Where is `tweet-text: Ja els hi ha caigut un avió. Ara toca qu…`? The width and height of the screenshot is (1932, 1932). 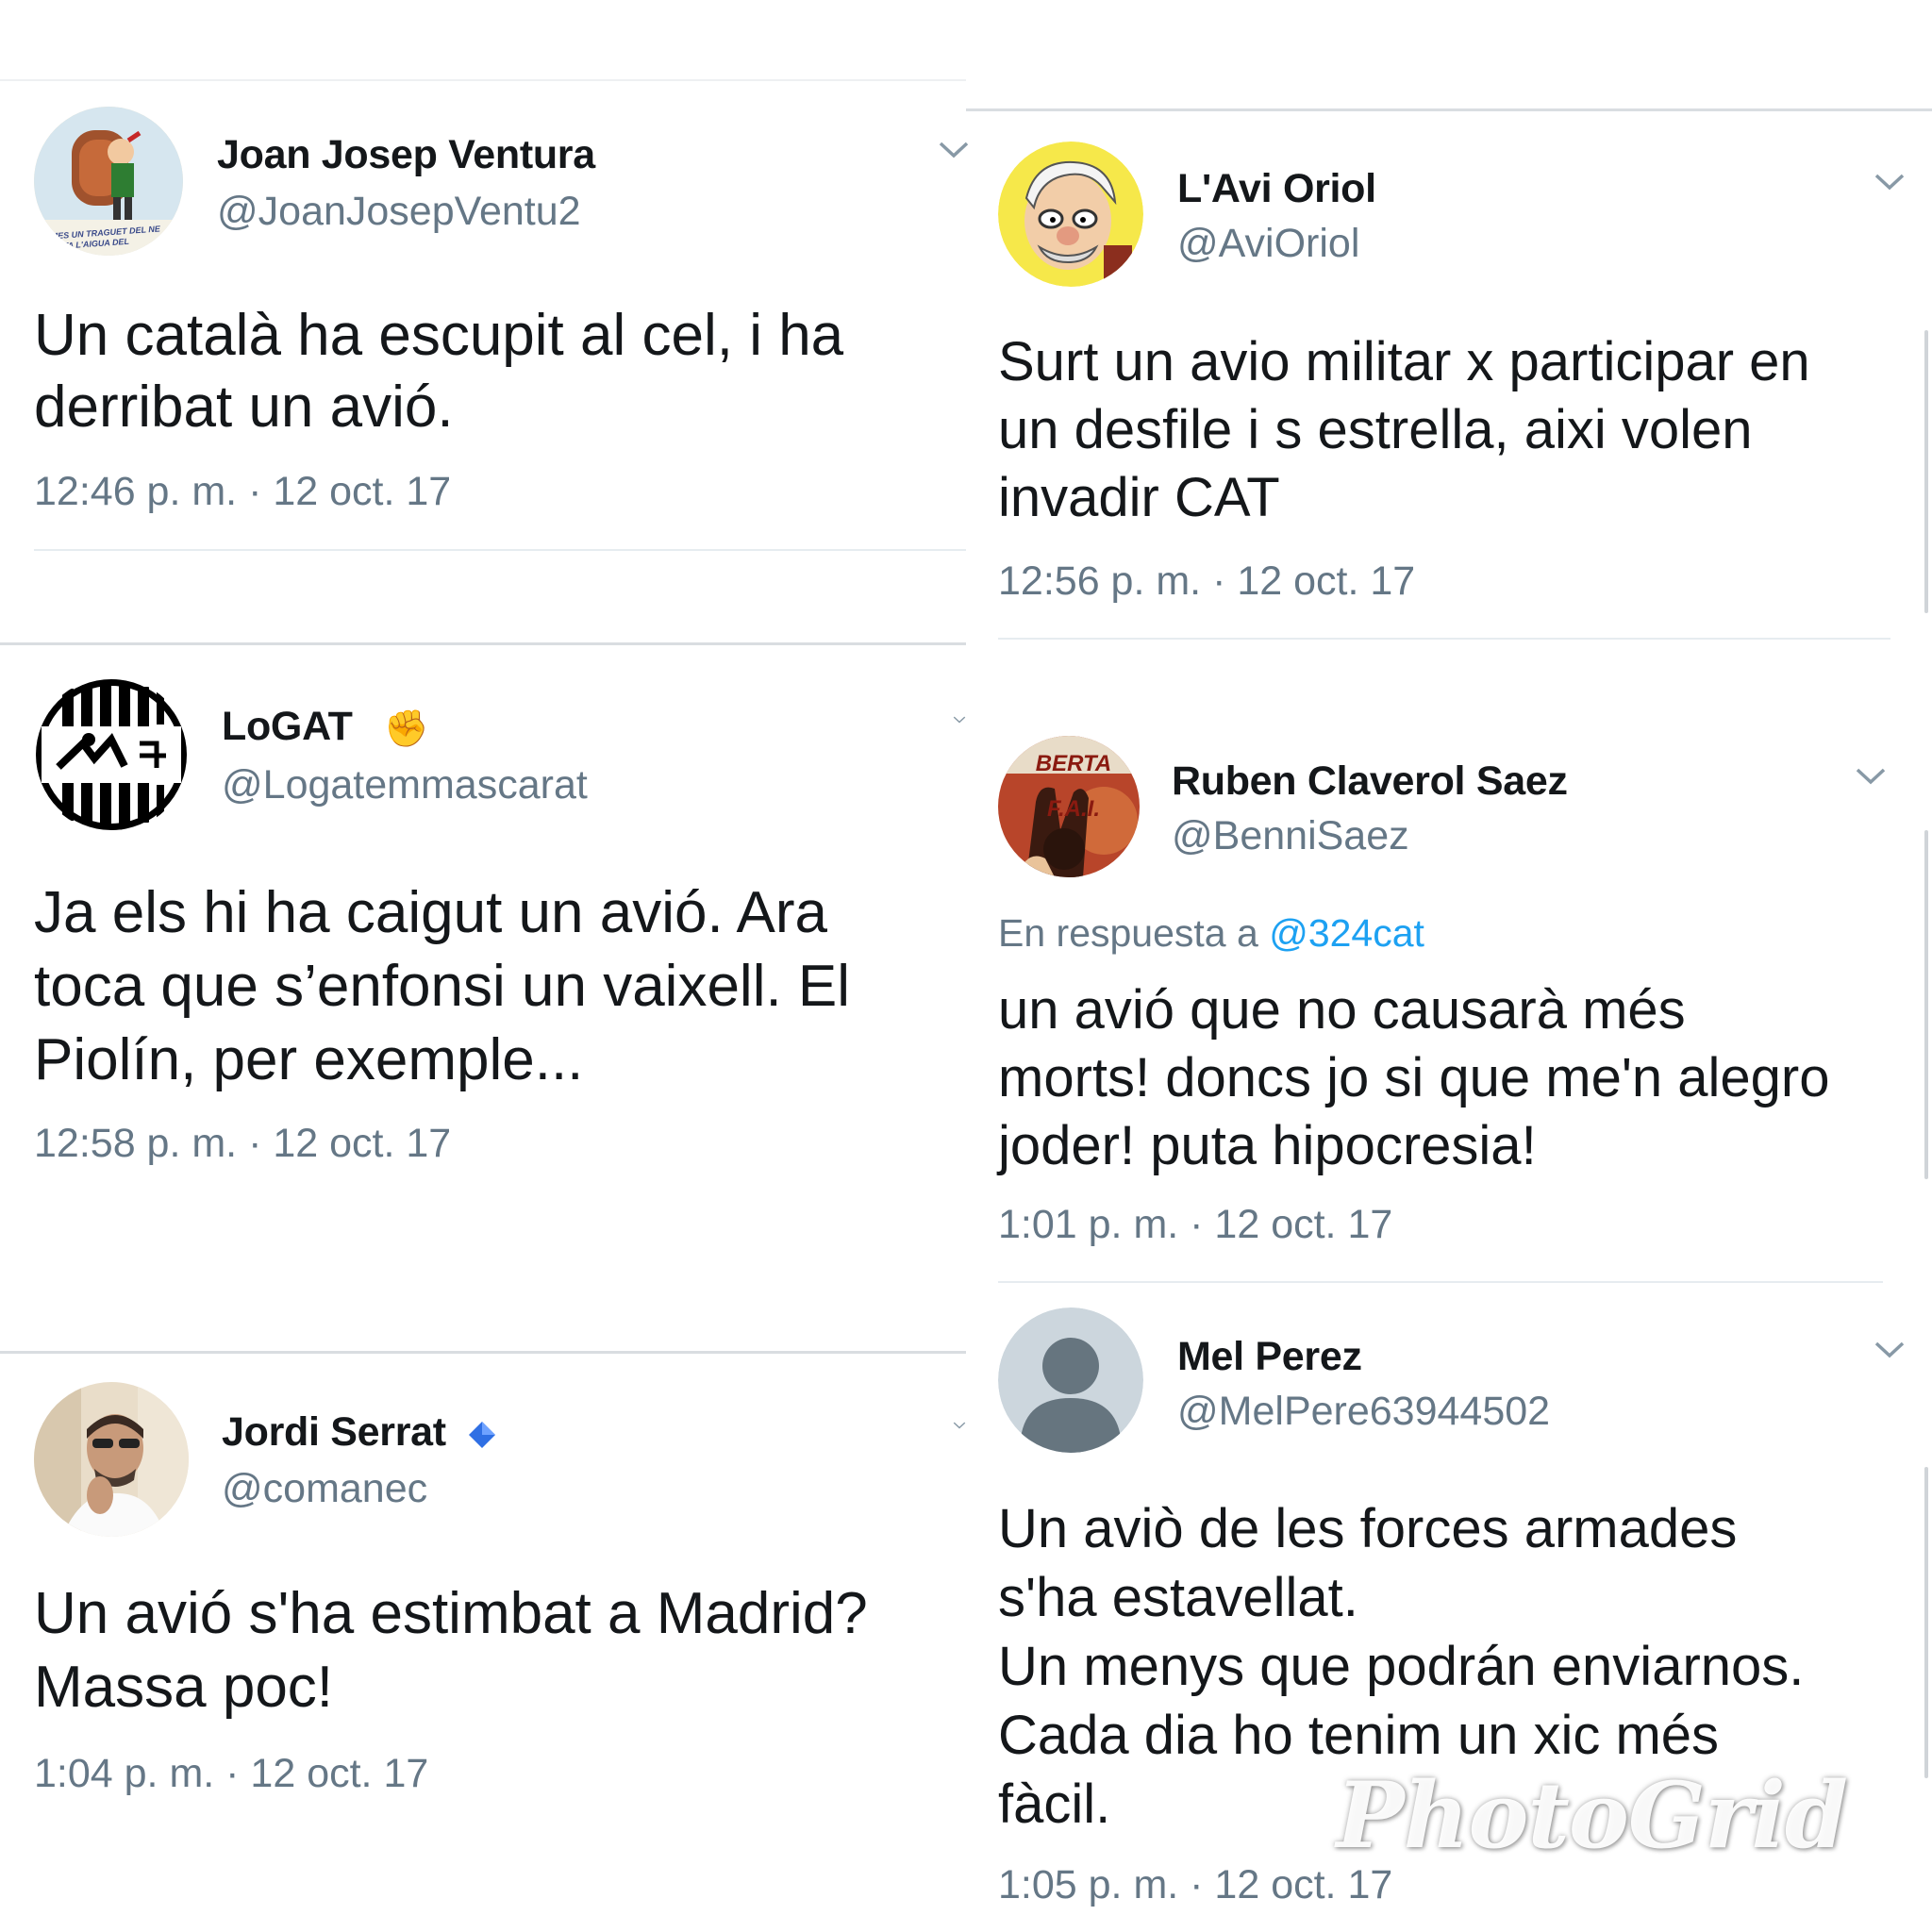
tweet-text: Ja els hi ha caigut un avió. Ara toca qu… is located at coordinates (443, 986).